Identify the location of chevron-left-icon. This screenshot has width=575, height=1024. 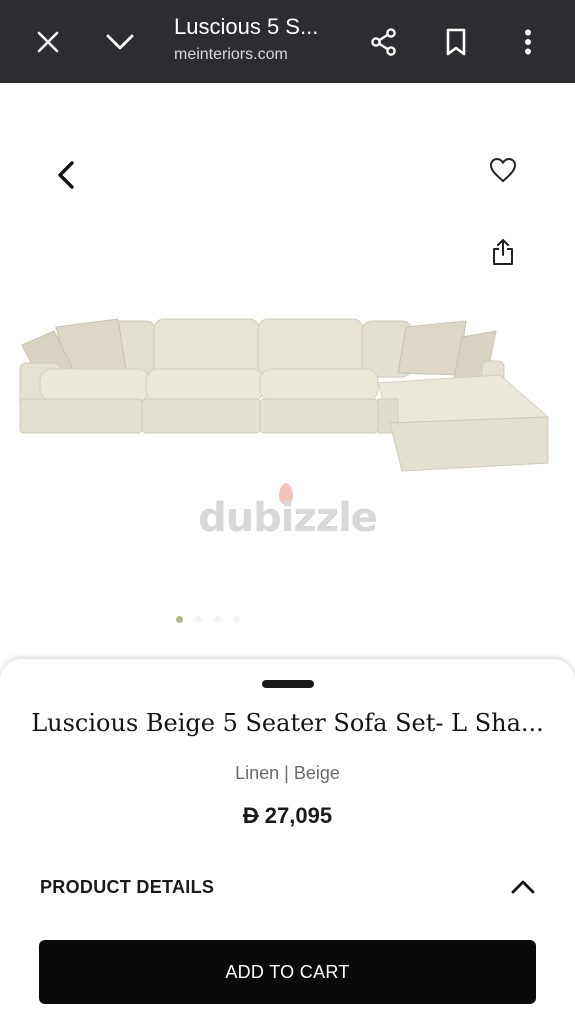
(66, 175).